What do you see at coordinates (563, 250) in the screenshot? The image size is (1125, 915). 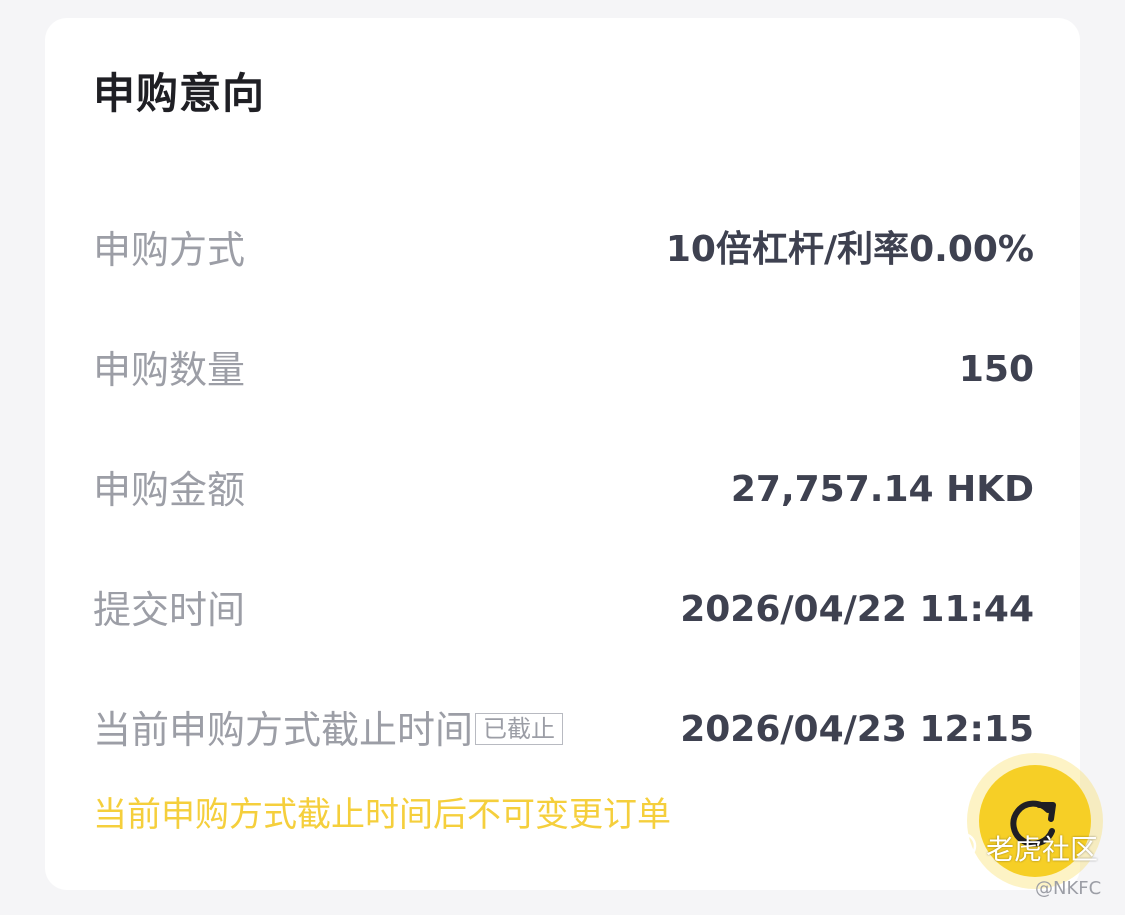 I see `row-subscription-method: 申购方式 10倍杠杆/利率0.00%` at bounding box center [563, 250].